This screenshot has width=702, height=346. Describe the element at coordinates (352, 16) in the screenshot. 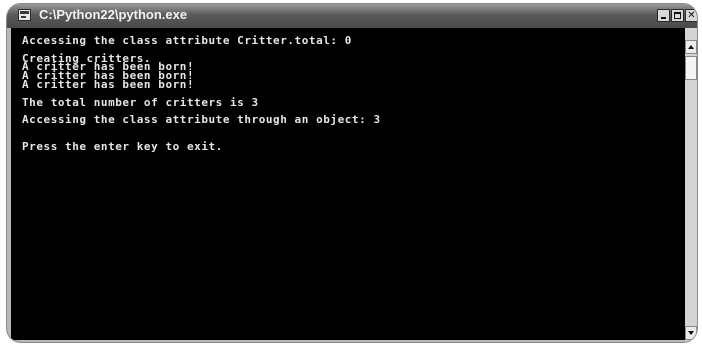

I see `title-bar: C:\Python22\python.exe ✕` at that location.